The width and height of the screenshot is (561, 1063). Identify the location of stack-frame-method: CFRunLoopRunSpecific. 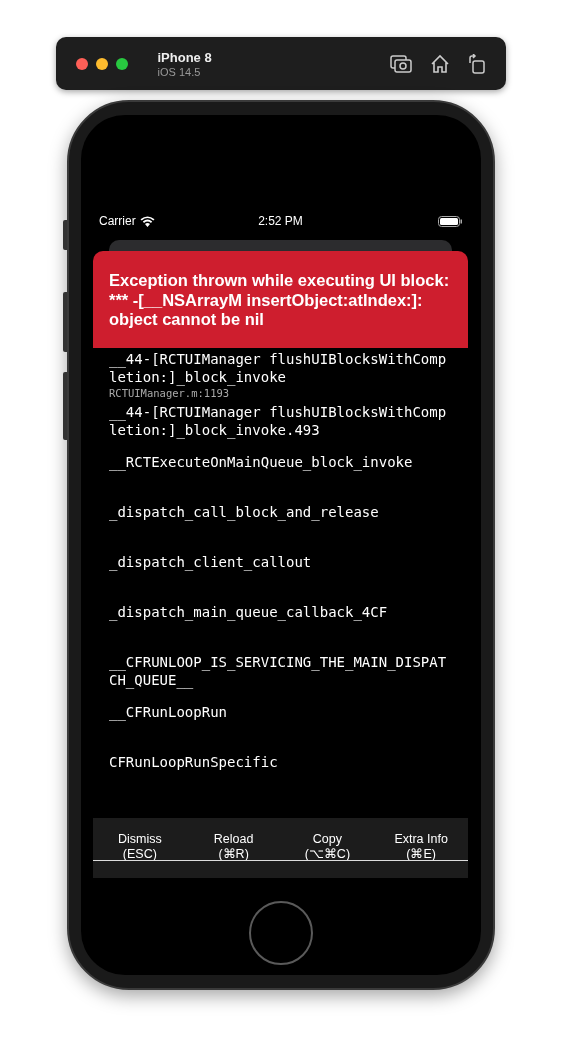
(279, 761).